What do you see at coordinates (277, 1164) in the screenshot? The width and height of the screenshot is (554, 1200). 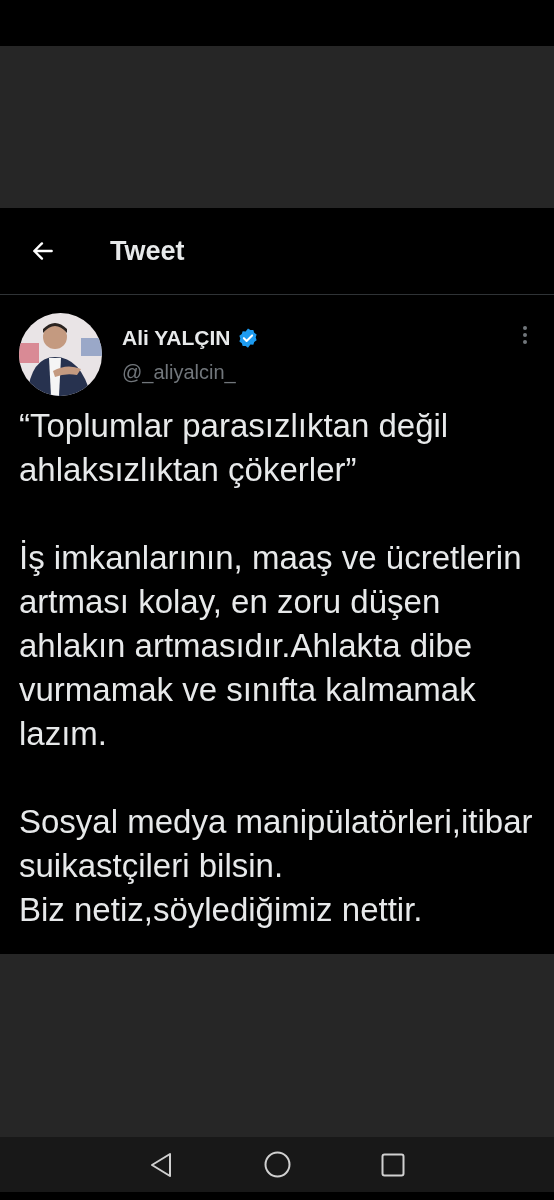 I see `circle-home-icon` at bounding box center [277, 1164].